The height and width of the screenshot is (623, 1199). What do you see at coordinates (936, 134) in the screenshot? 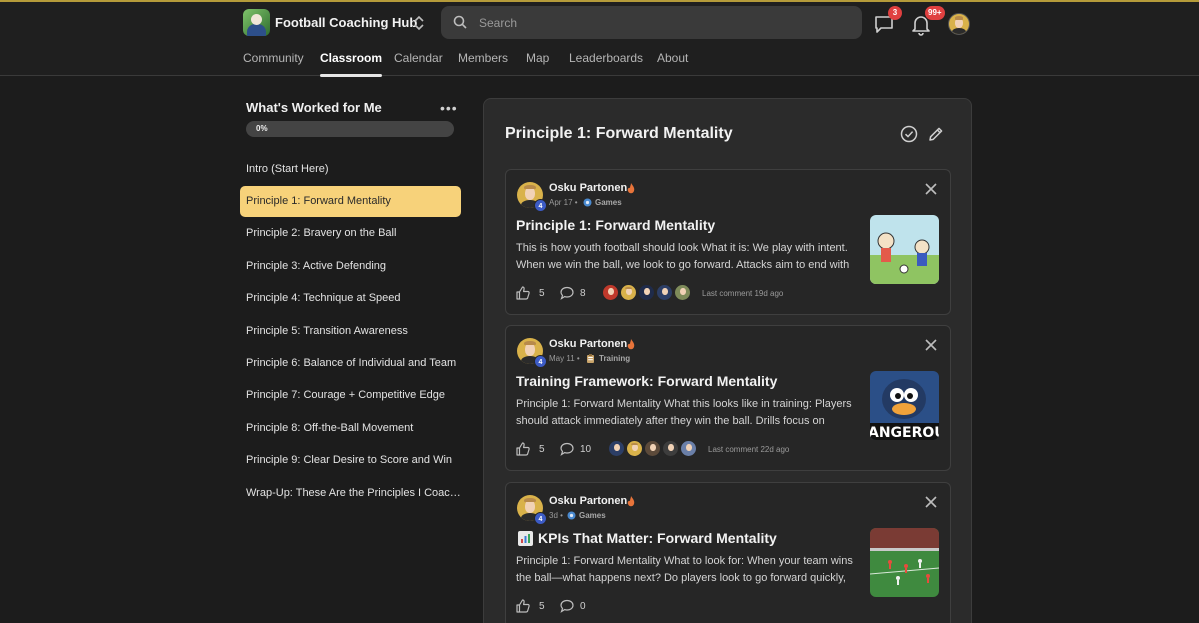
I see `edit-icon` at bounding box center [936, 134].